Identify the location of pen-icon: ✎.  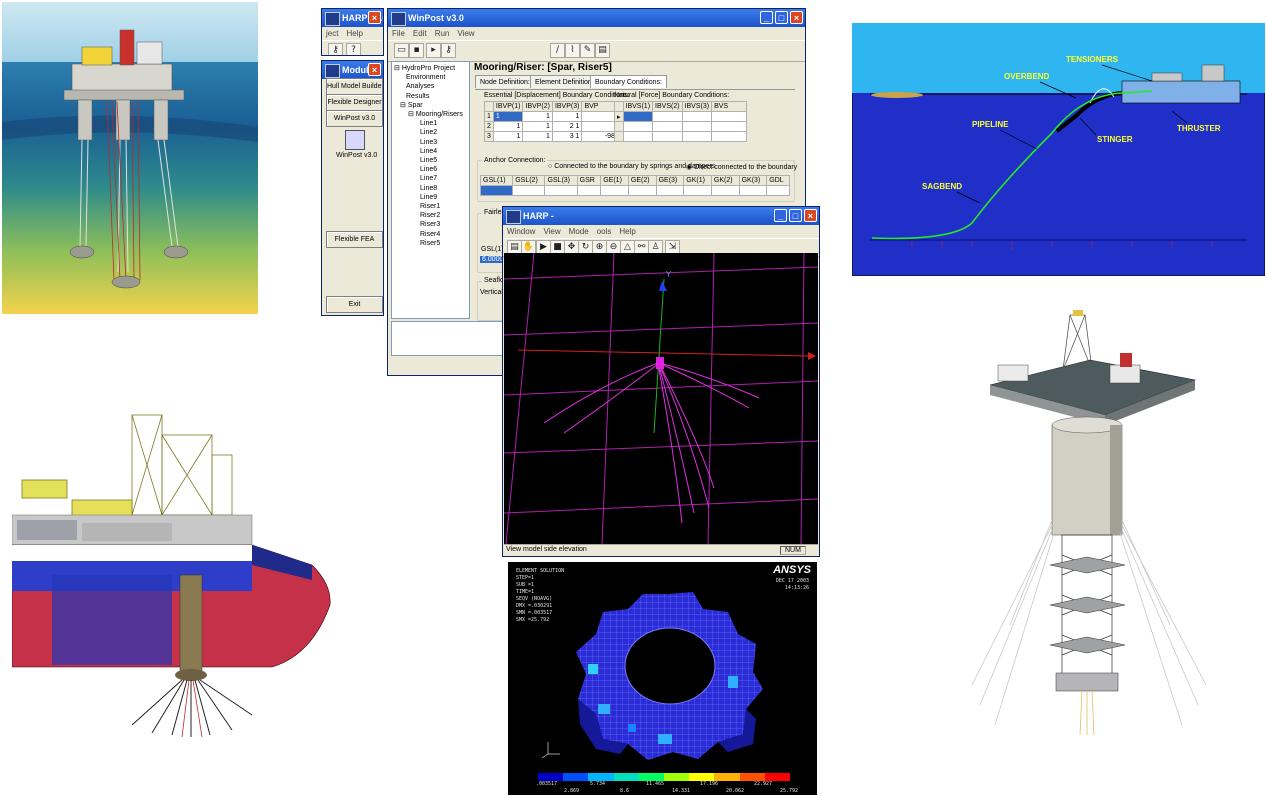
(587, 50).